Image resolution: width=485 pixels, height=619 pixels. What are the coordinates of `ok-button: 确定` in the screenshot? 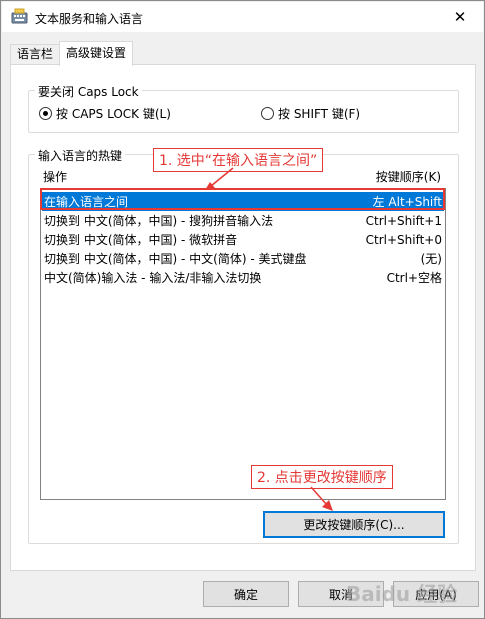 It's located at (246, 594).